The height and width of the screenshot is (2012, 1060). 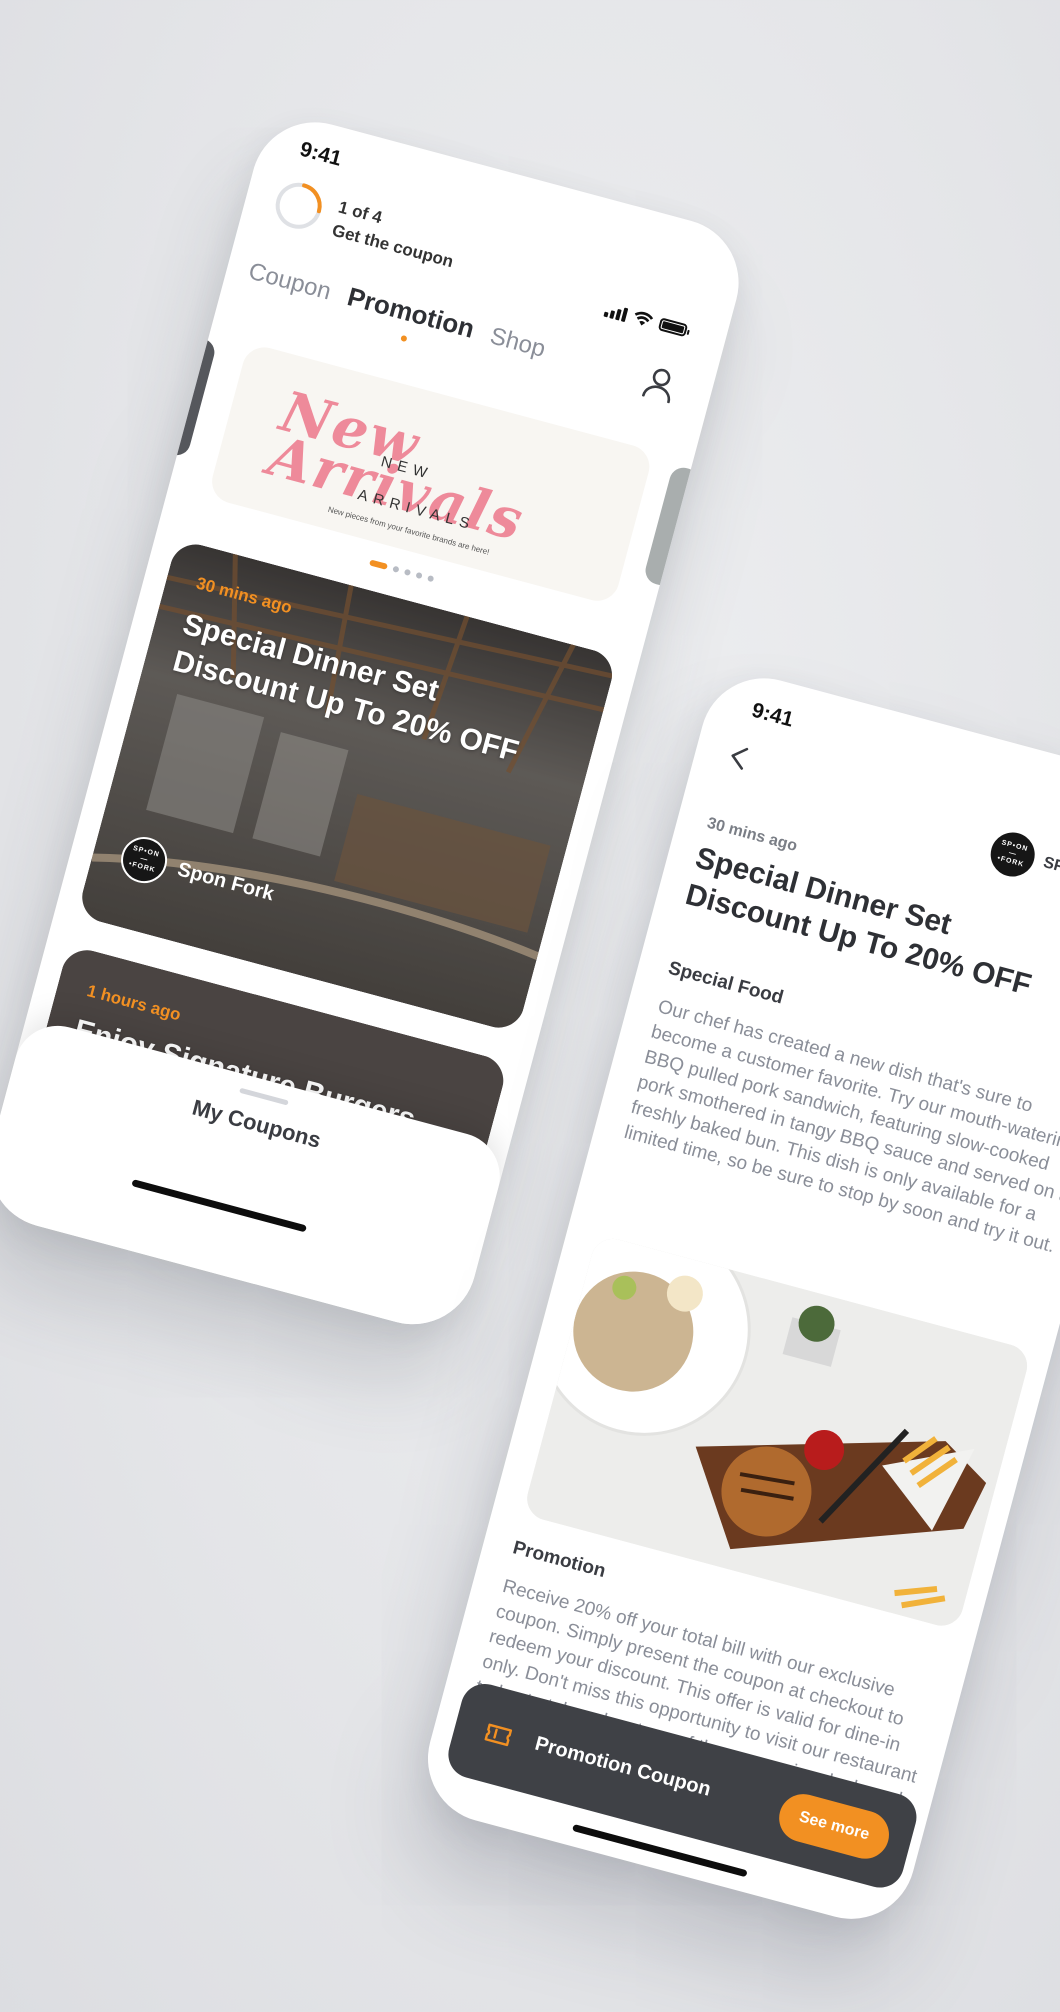 I want to click on shop-name: SPON FORK, so click(x=1050, y=874).